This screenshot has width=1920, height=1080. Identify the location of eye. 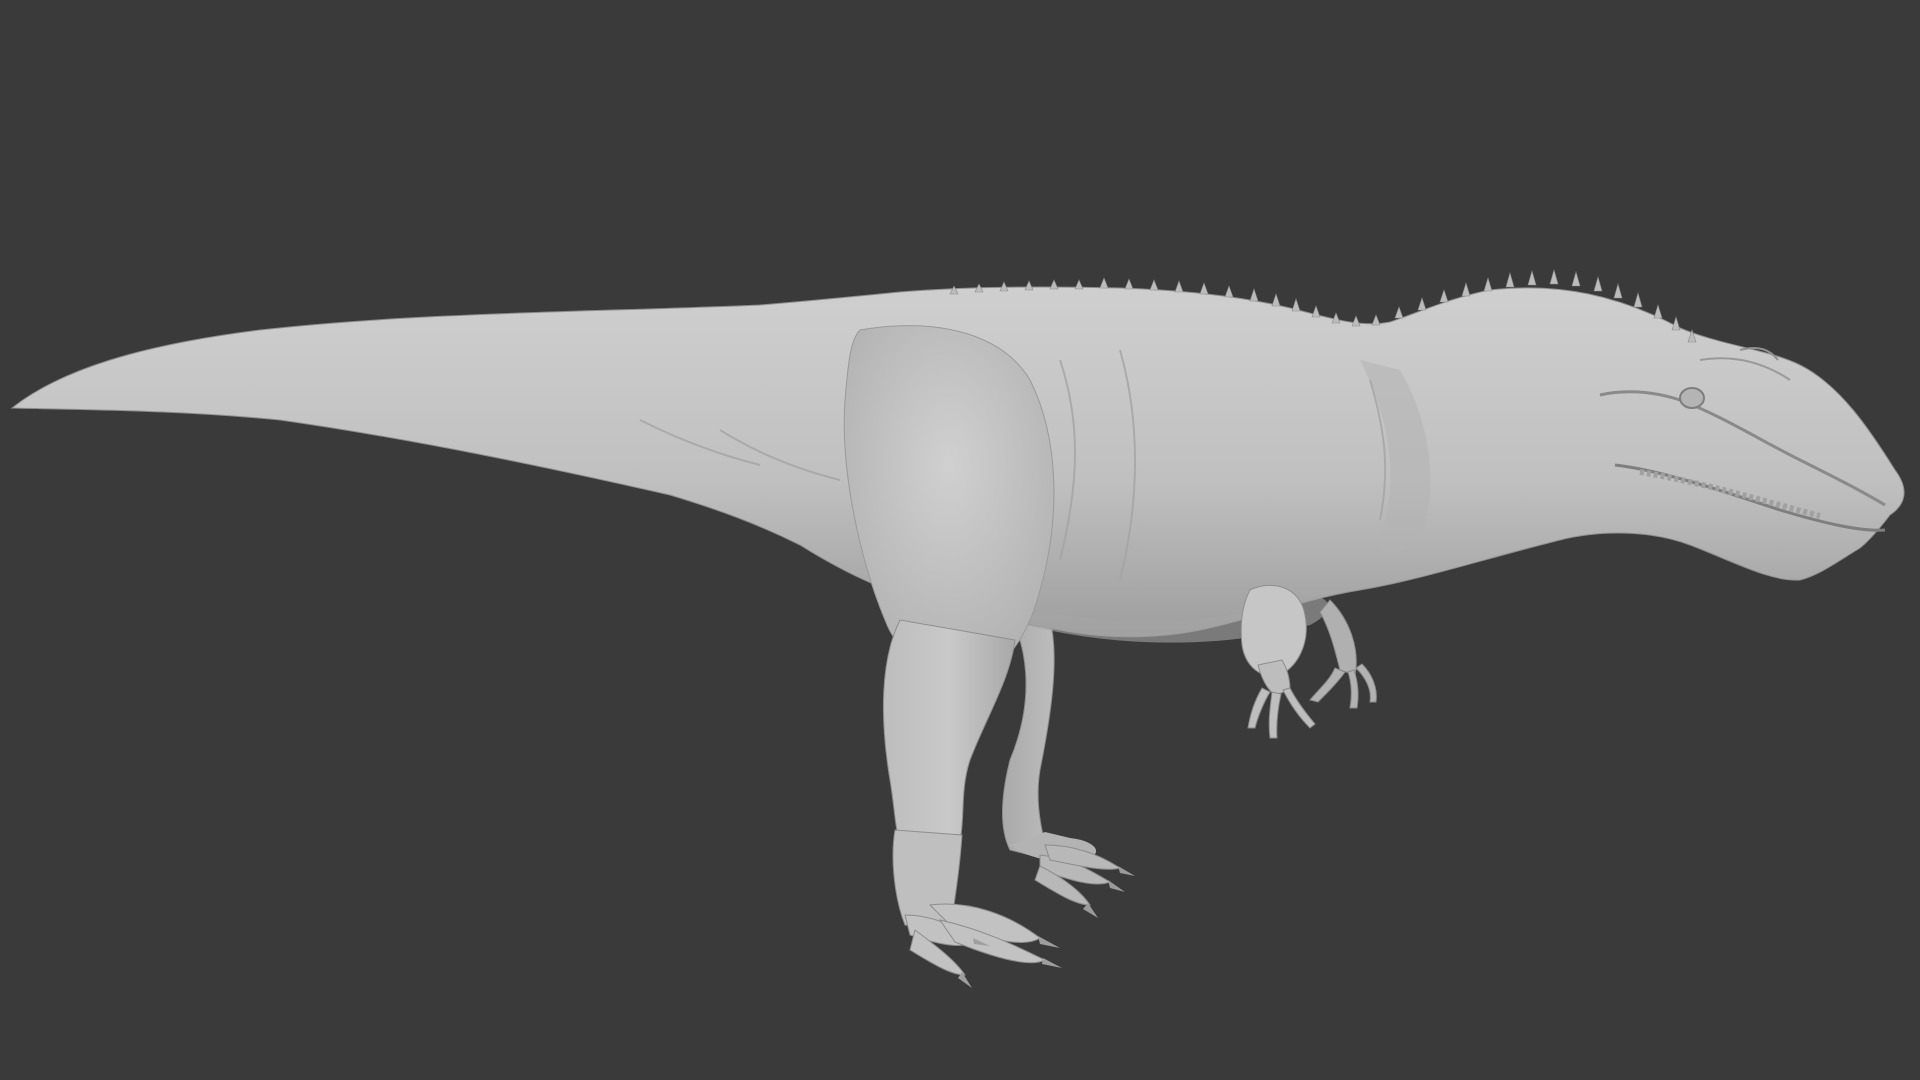
(1692, 398).